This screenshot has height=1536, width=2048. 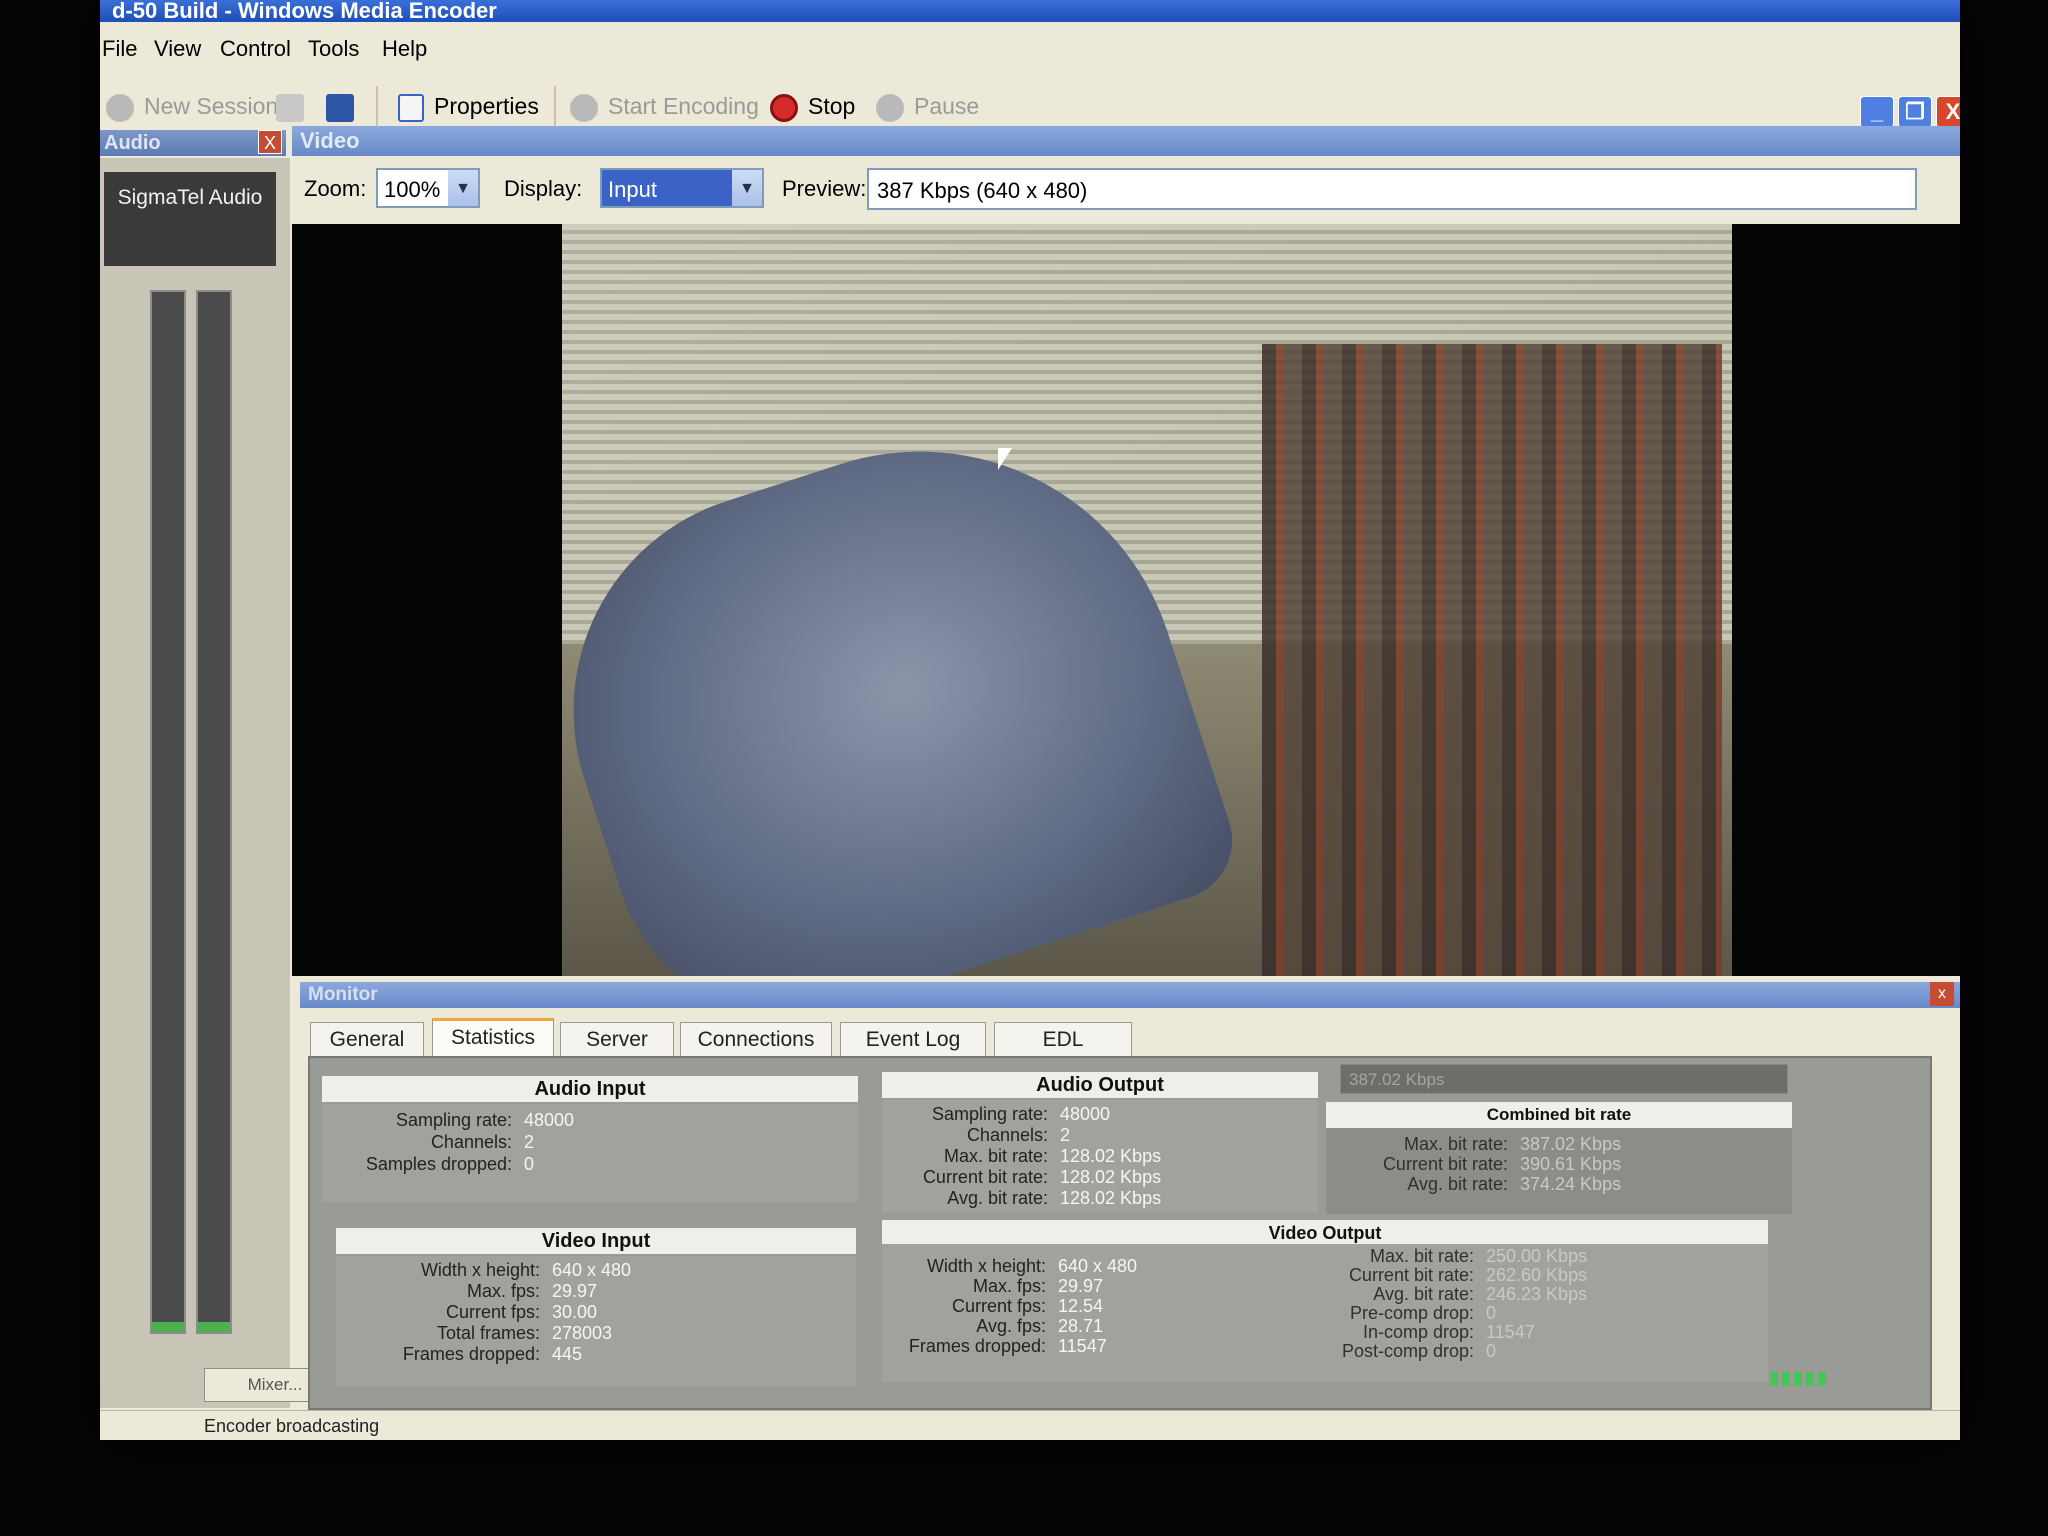 I want to click on stat-value: 250.00 Kbps, so click(x=1537, y=1256).